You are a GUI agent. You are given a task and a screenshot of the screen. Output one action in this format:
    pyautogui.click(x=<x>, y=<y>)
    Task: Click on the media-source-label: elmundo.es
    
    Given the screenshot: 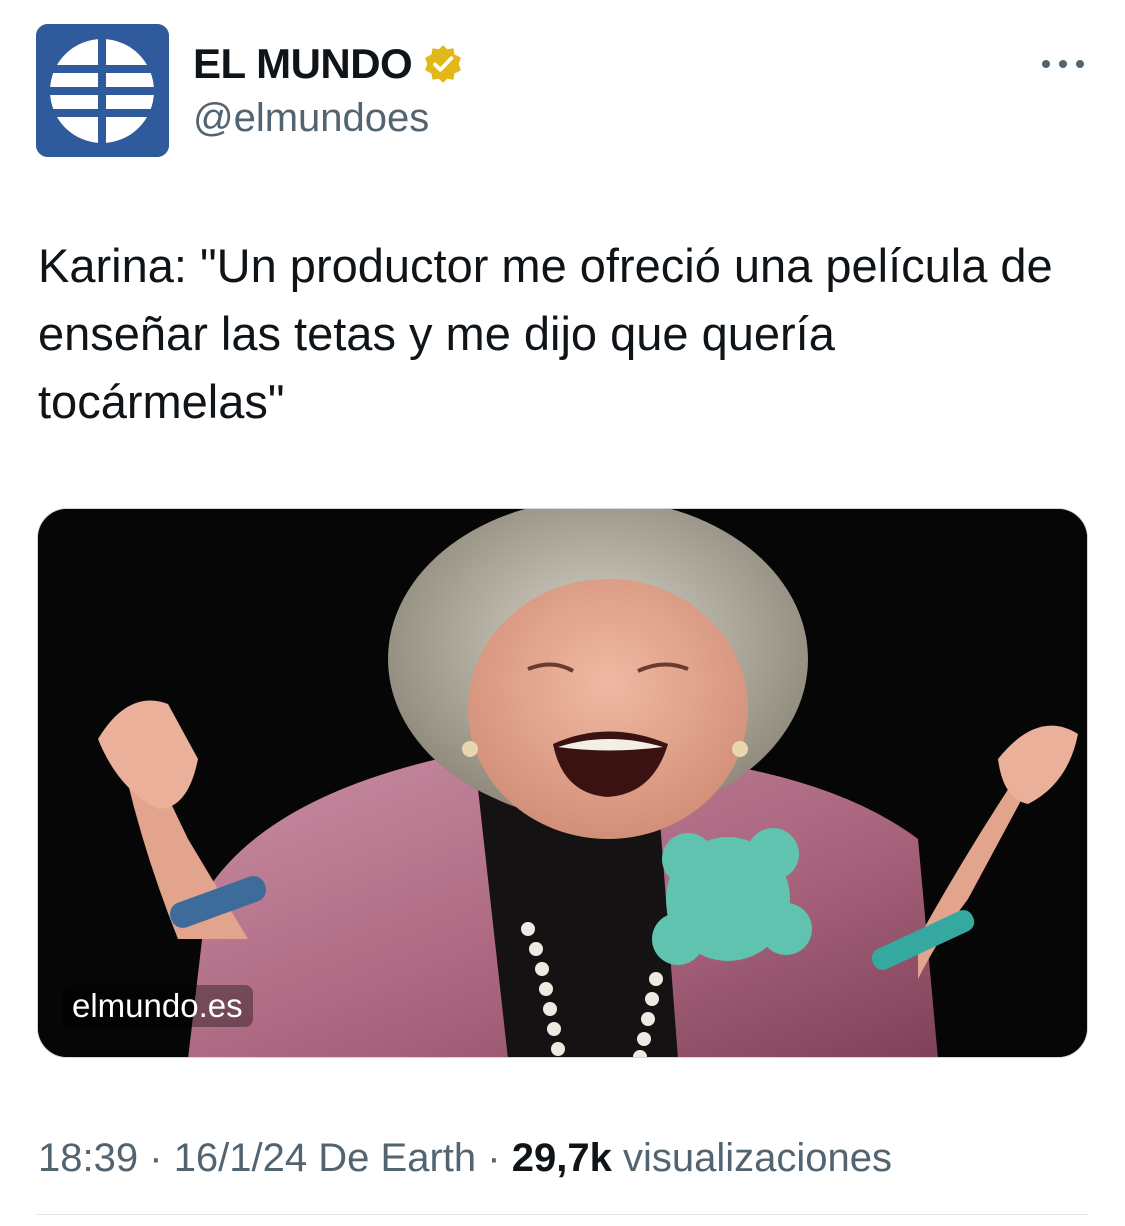 What is the action you would take?
    pyautogui.click(x=157, y=1006)
    